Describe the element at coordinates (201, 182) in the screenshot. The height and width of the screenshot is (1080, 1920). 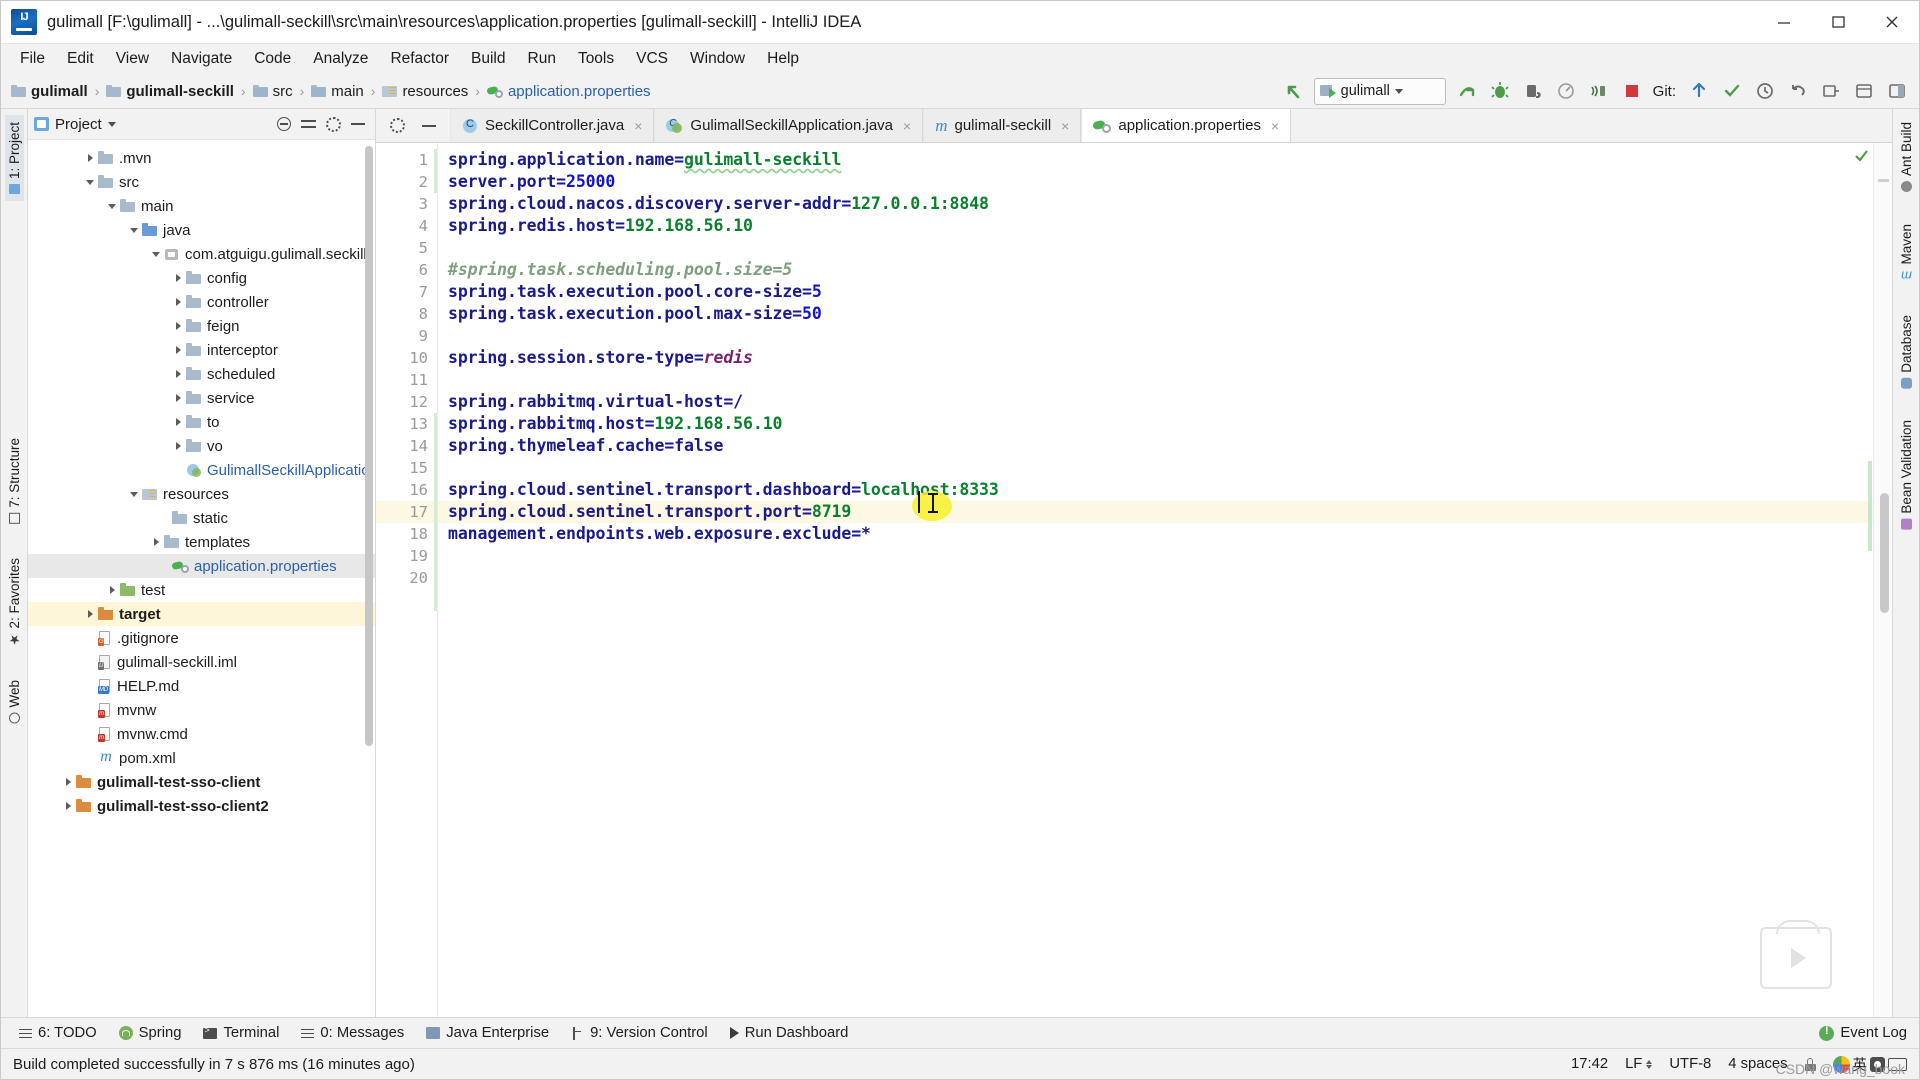
I see `tree-item-src: src` at that location.